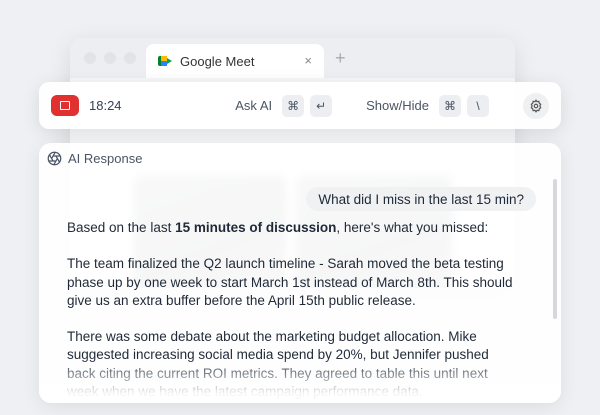  I want to click on panel-title: AI Response, so click(105, 158).